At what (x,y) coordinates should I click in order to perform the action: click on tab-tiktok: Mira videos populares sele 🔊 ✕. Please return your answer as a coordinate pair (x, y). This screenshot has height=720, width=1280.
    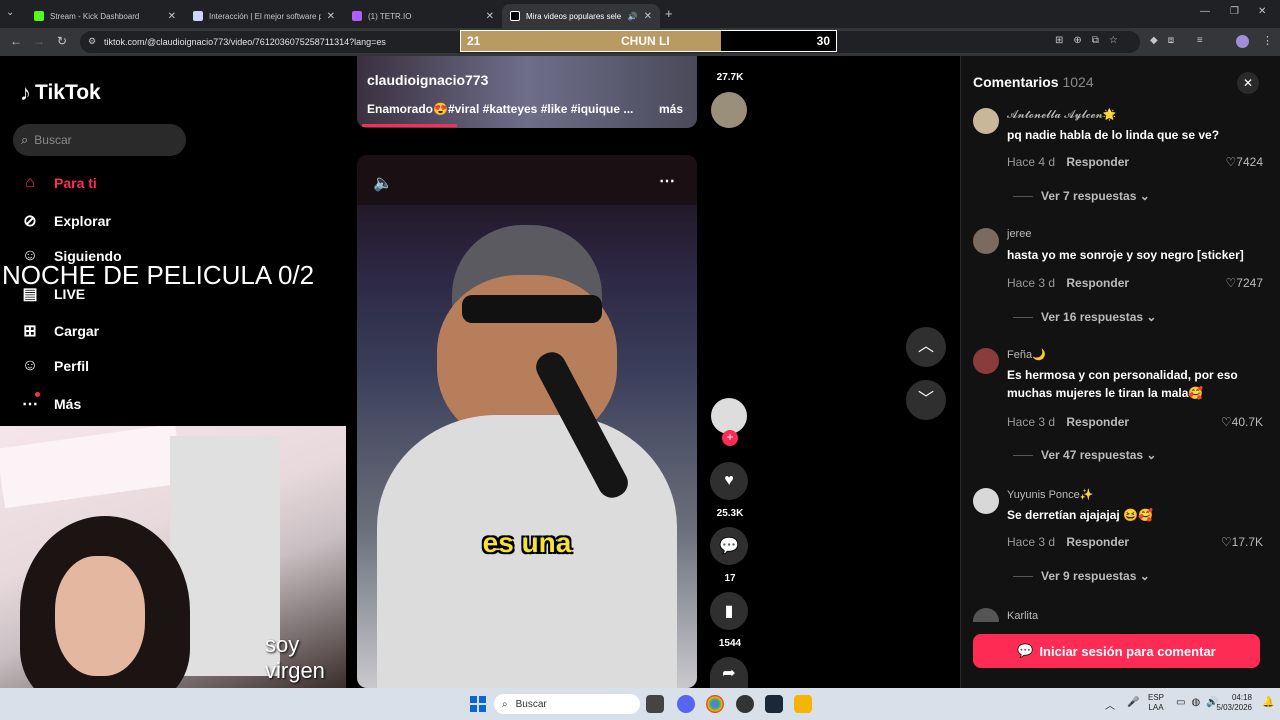
    Looking at the image, I should click on (581, 16).